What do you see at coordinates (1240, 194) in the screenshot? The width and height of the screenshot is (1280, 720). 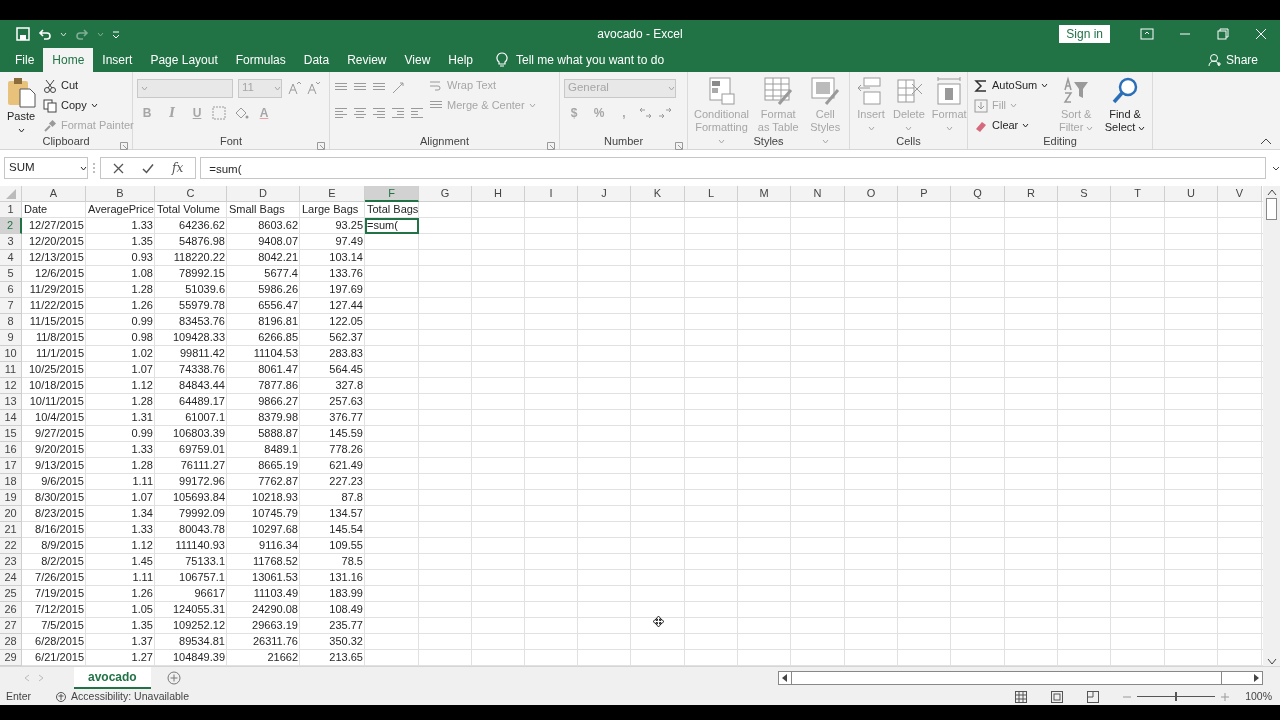 I see `column-header: V` at bounding box center [1240, 194].